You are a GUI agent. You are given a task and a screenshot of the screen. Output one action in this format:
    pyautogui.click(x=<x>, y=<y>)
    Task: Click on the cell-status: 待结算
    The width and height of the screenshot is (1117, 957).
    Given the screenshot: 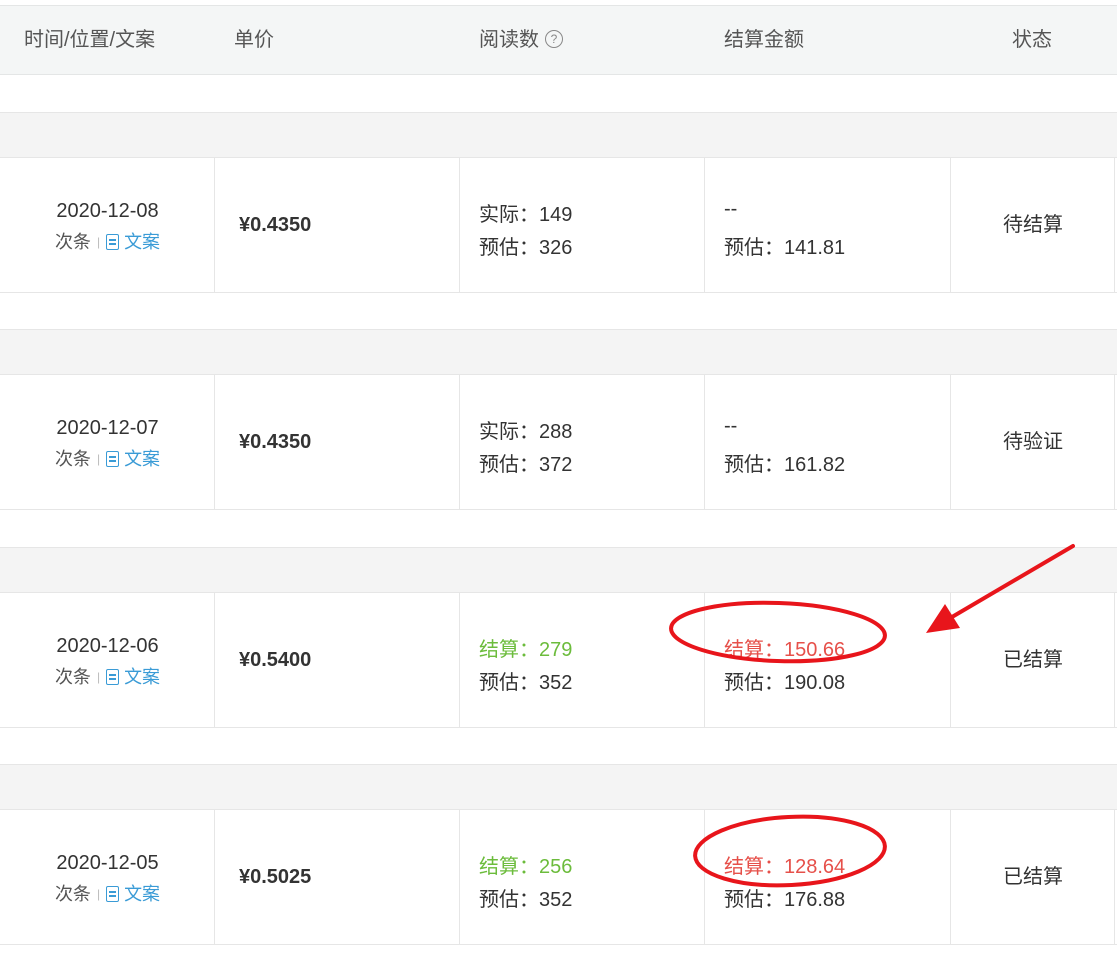 What is the action you would take?
    pyautogui.click(x=1033, y=225)
    